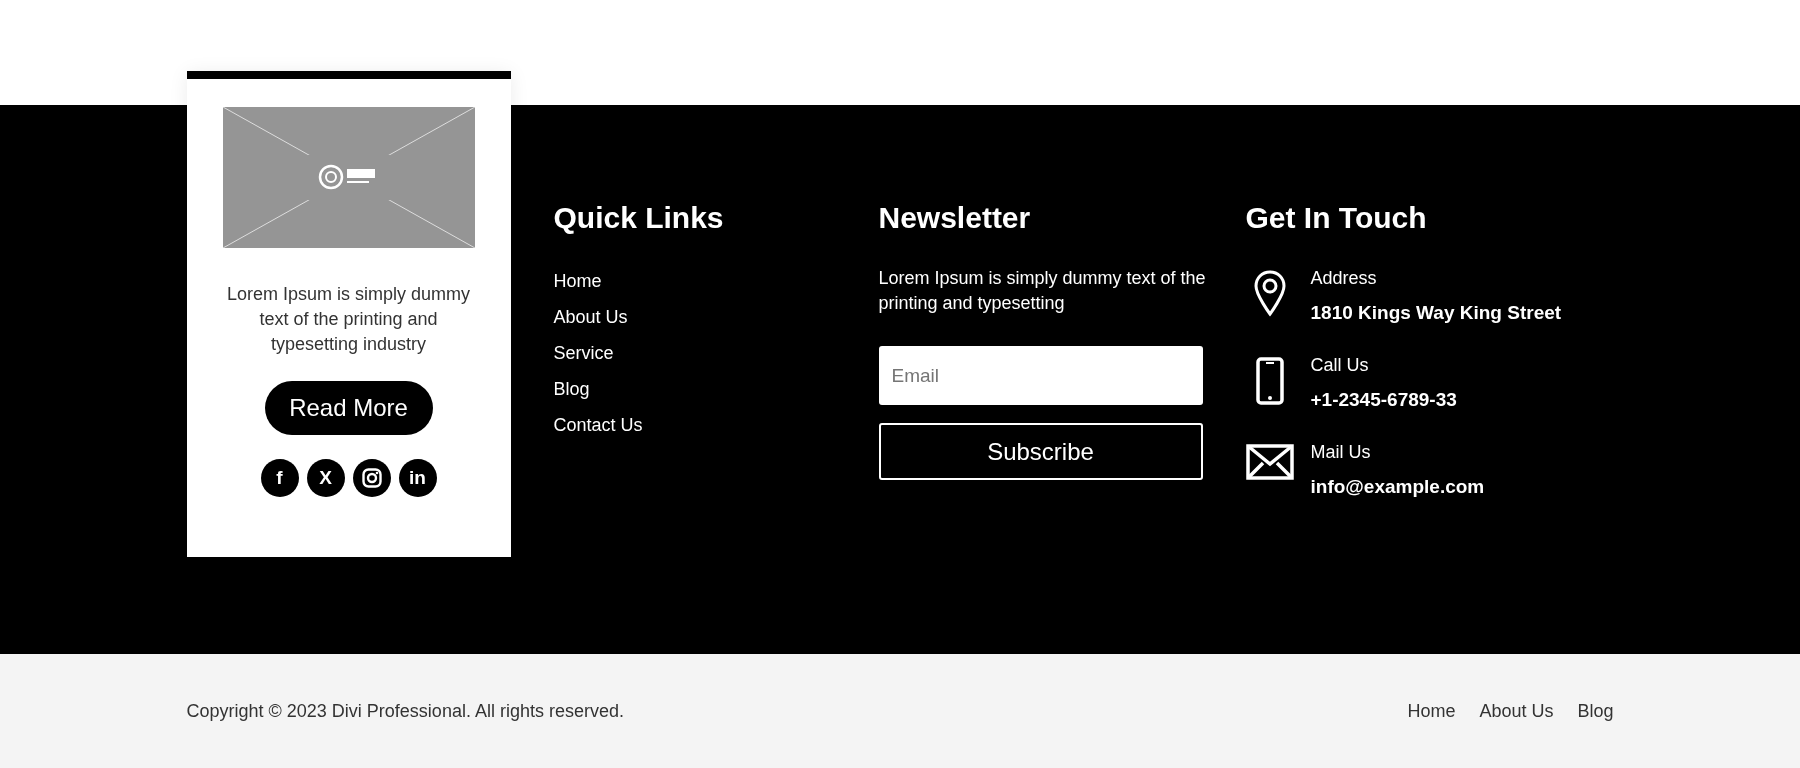 This screenshot has height=768, width=1800. What do you see at coordinates (325, 478) in the screenshot?
I see `social-link: X` at bounding box center [325, 478].